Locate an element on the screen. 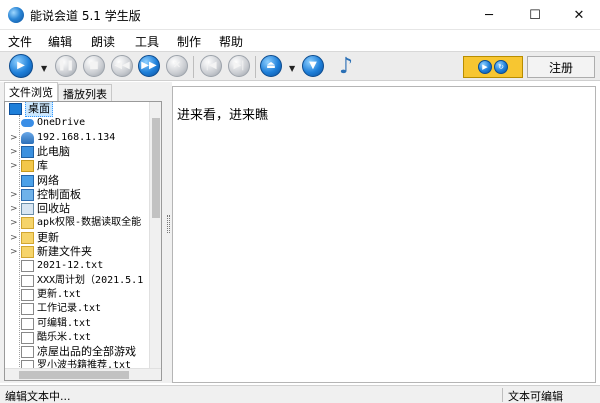  recycle-bin-icon is located at coordinates (27, 209).